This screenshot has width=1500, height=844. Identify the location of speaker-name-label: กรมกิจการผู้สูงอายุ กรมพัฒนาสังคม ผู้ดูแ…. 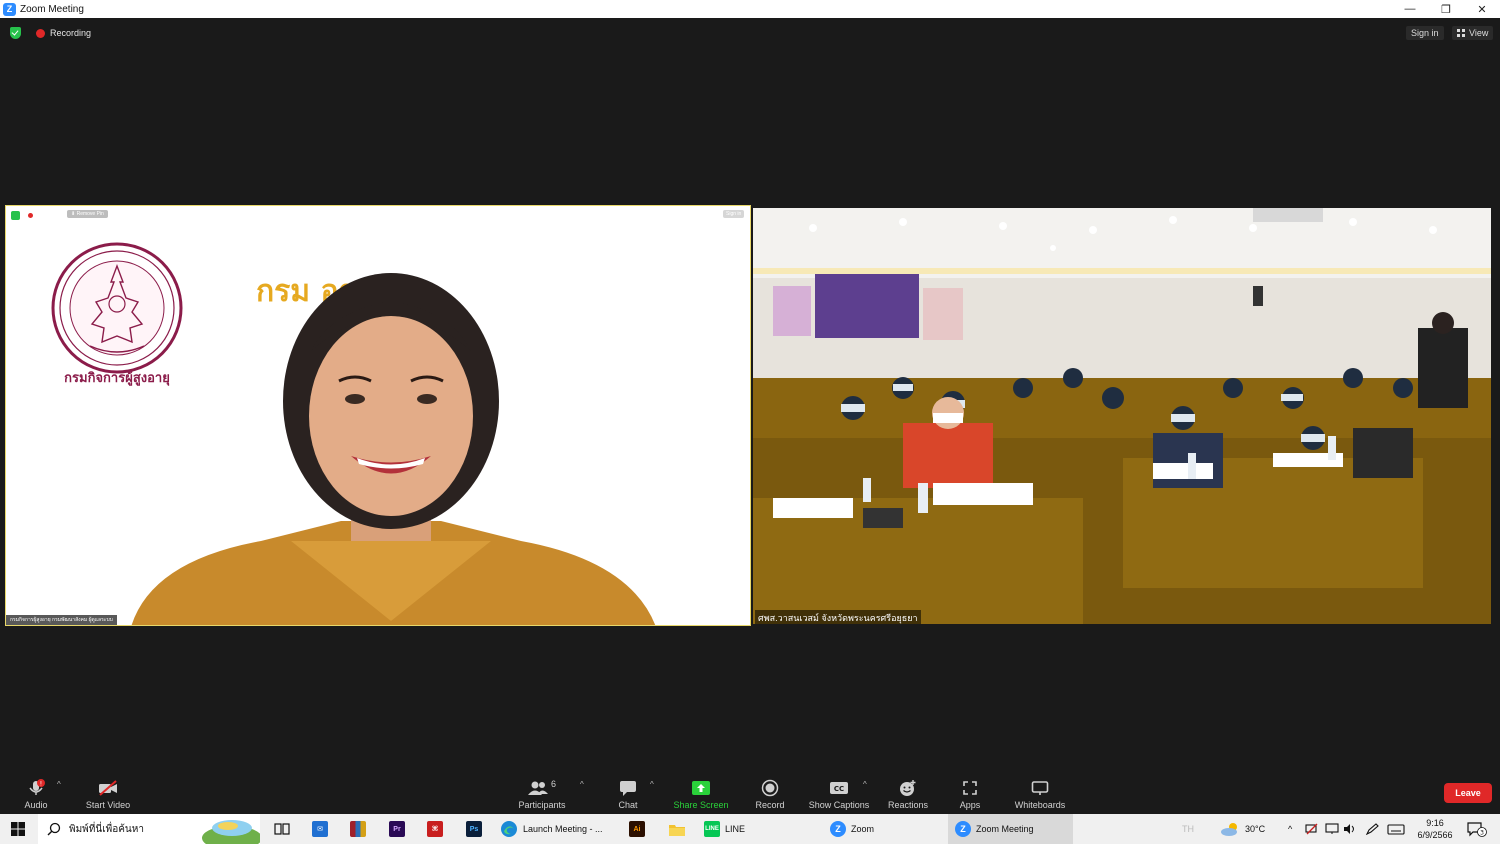
(61, 620).